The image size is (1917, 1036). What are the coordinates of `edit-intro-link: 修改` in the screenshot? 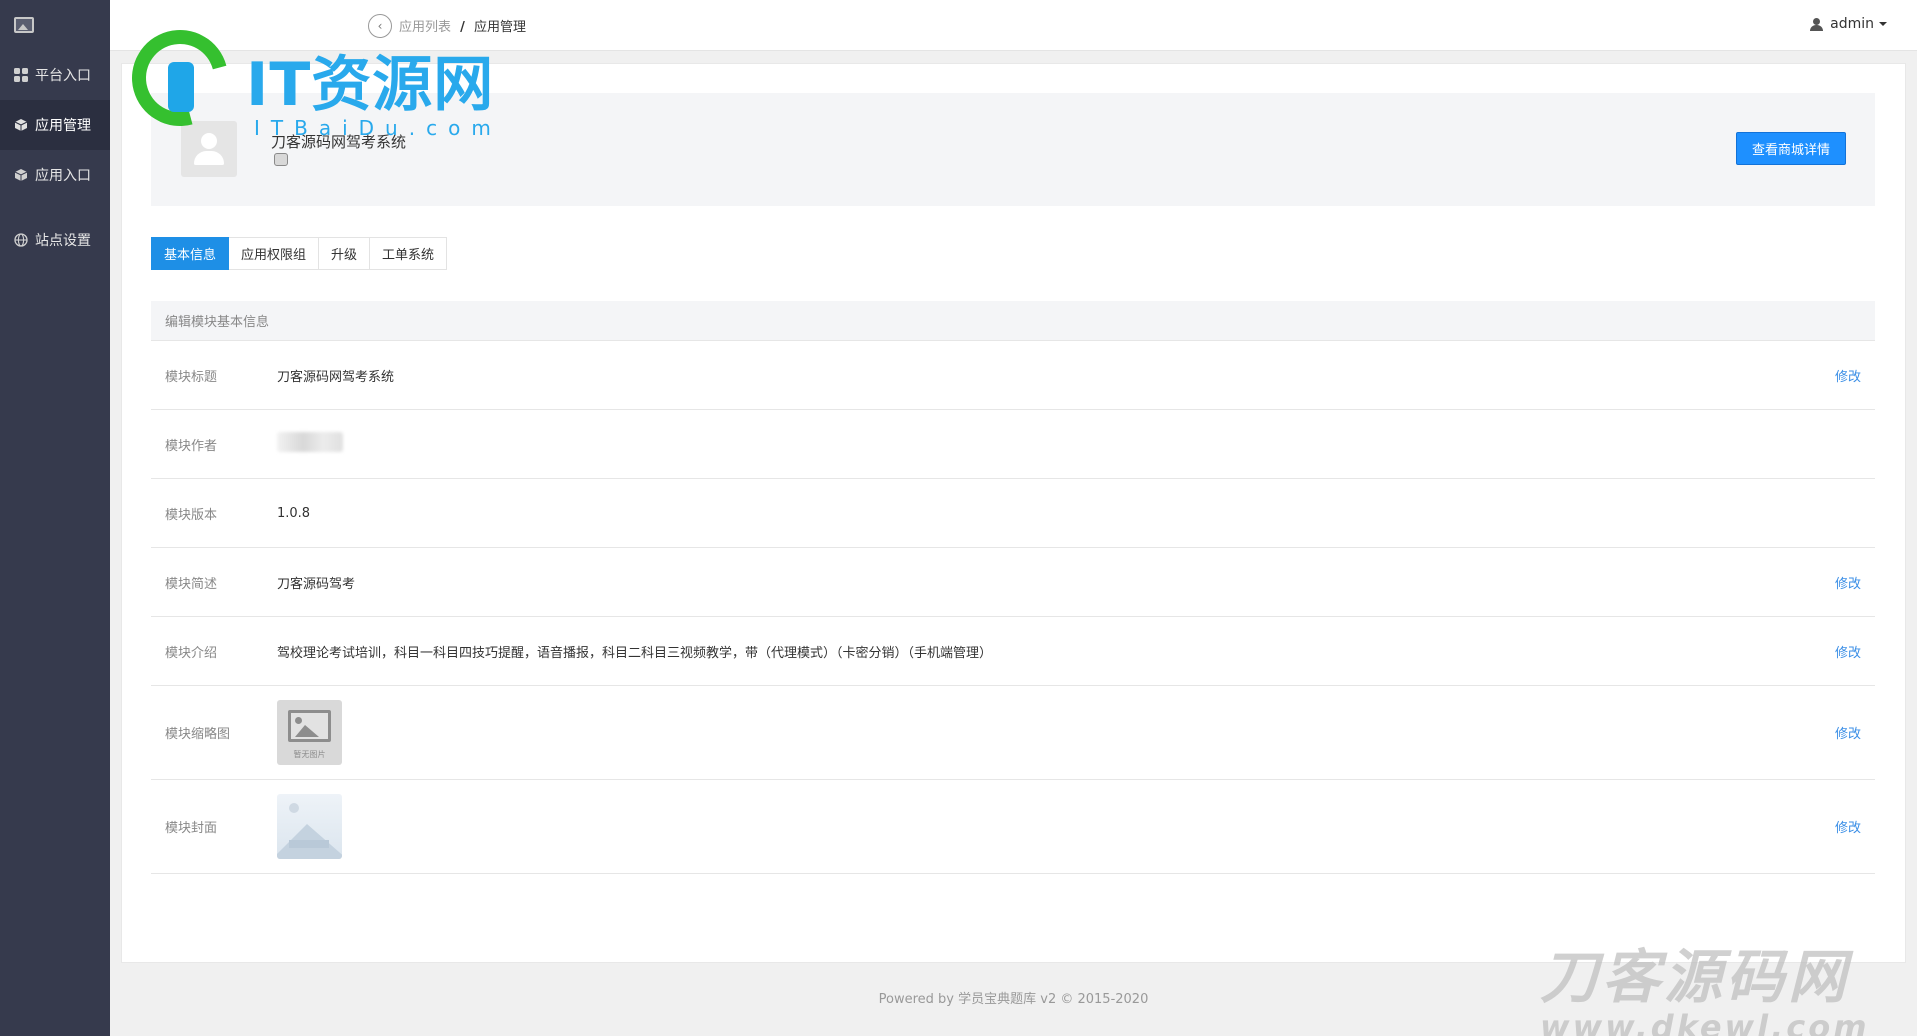 It's located at (1848, 651).